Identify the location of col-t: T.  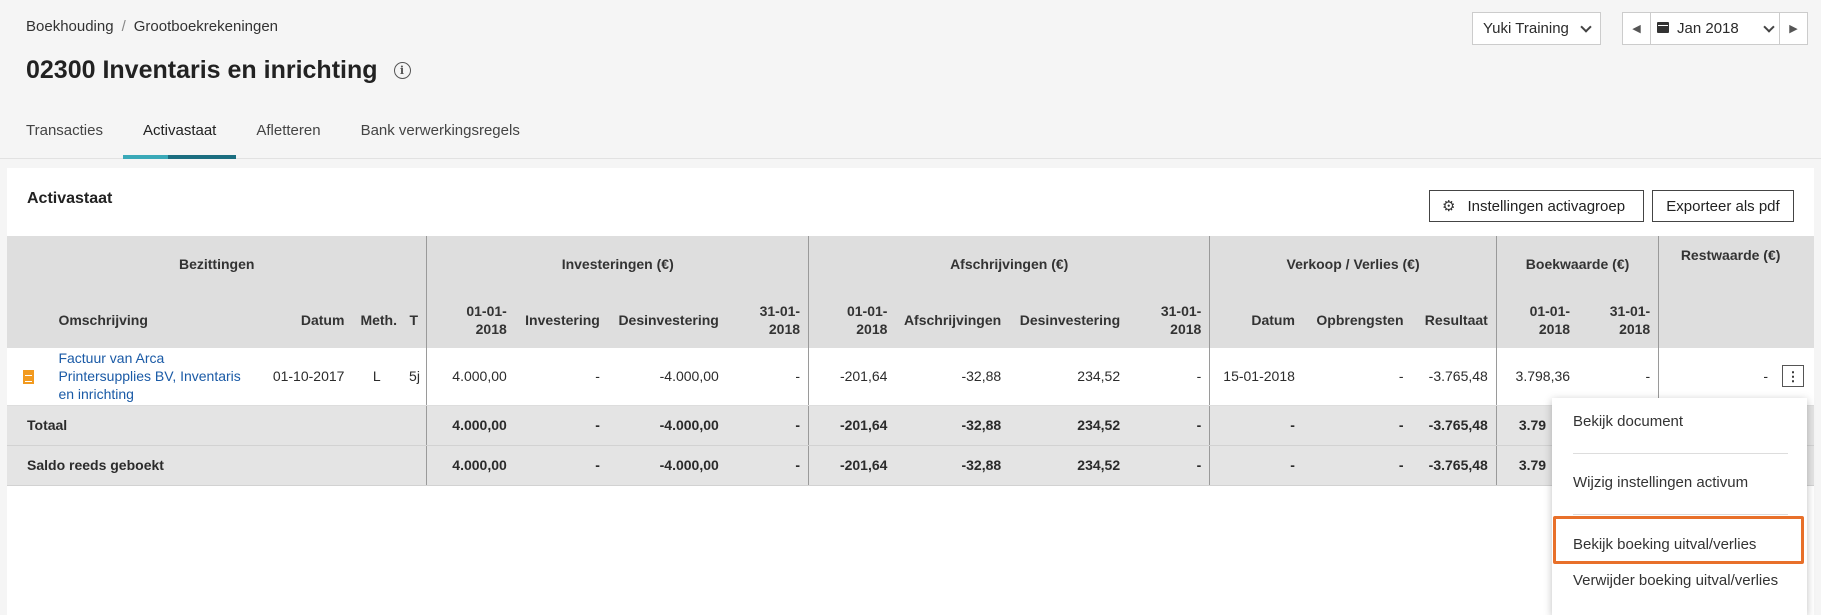
(414, 319).